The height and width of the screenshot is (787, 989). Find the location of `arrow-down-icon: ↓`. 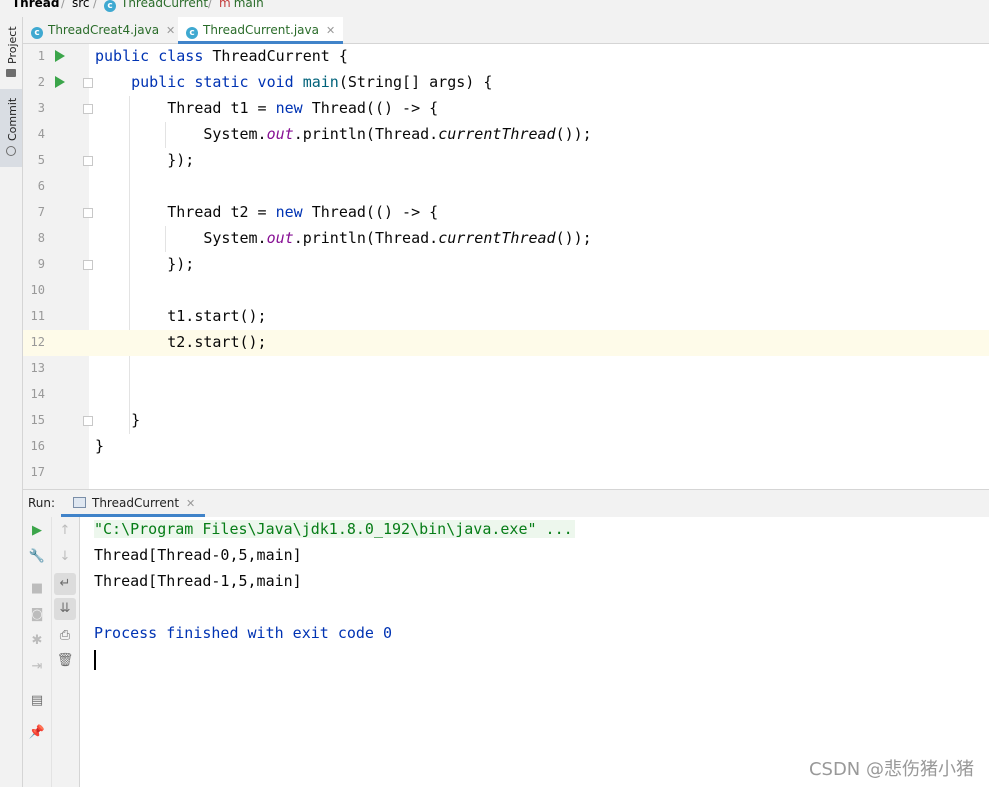

arrow-down-icon: ↓ is located at coordinates (65, 557).